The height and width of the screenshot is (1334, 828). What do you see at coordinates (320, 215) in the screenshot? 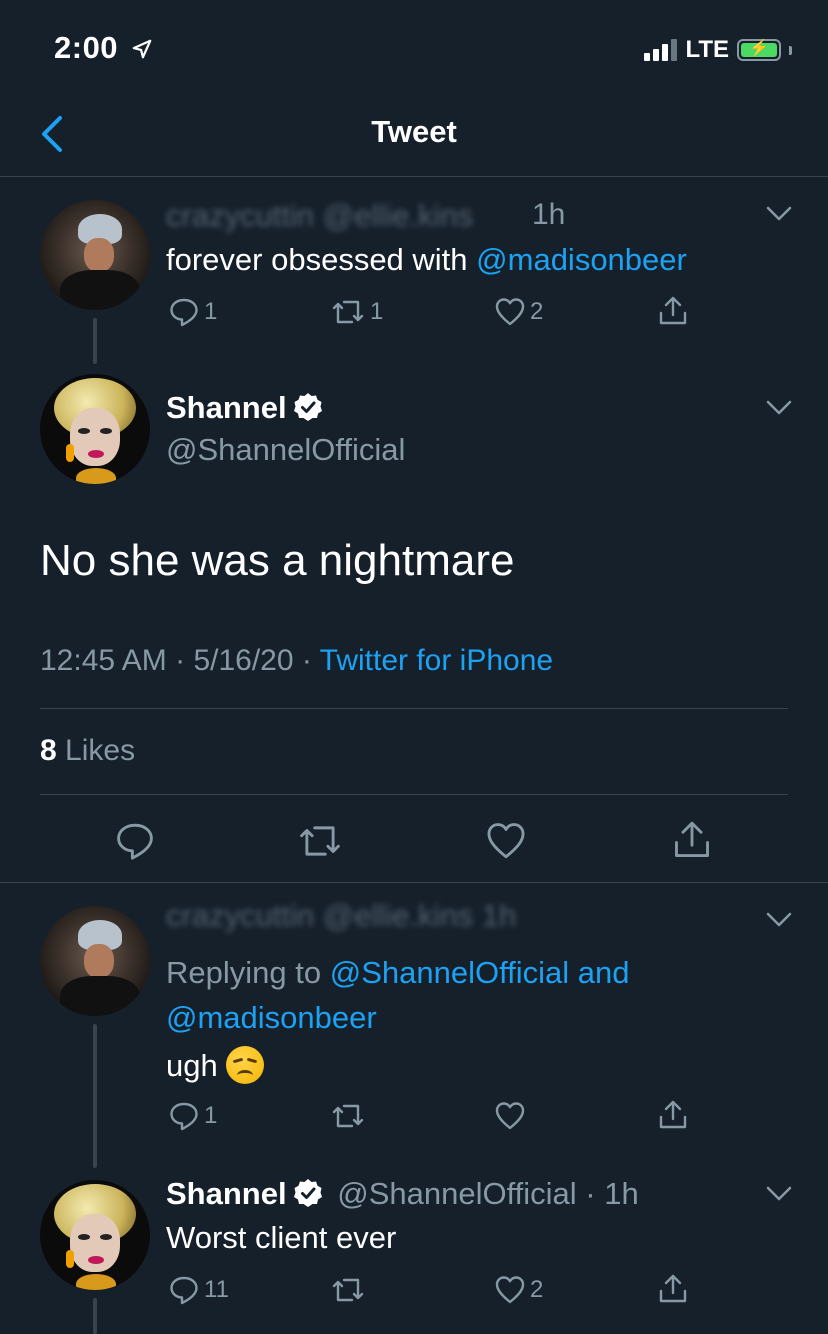
I see `blurred-author: crazycuttin @ellie.kins` at bounding box center [320, 215].